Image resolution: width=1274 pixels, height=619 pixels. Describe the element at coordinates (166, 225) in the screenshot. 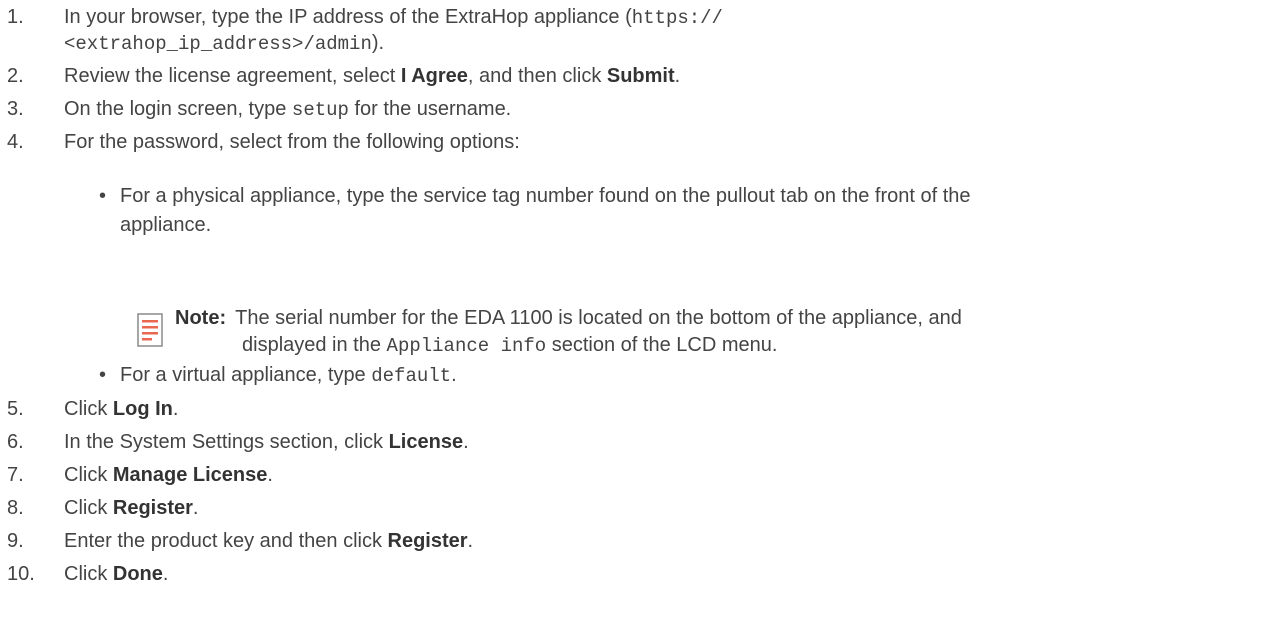

I see `option-physical-line2: appliance.` at that location.